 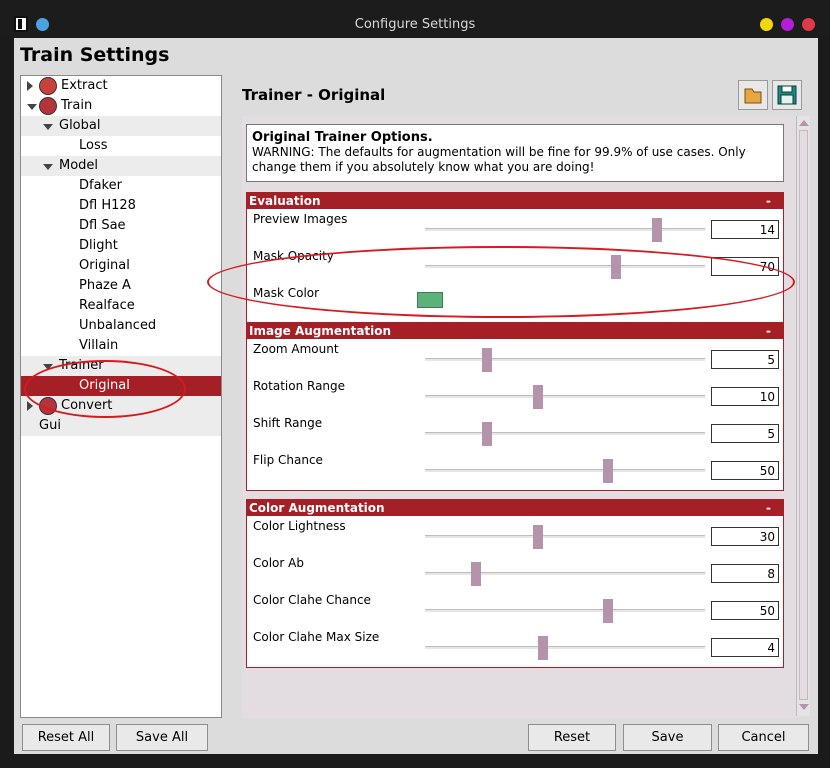 I want to click on train-icon, so click(x=48, y=106).